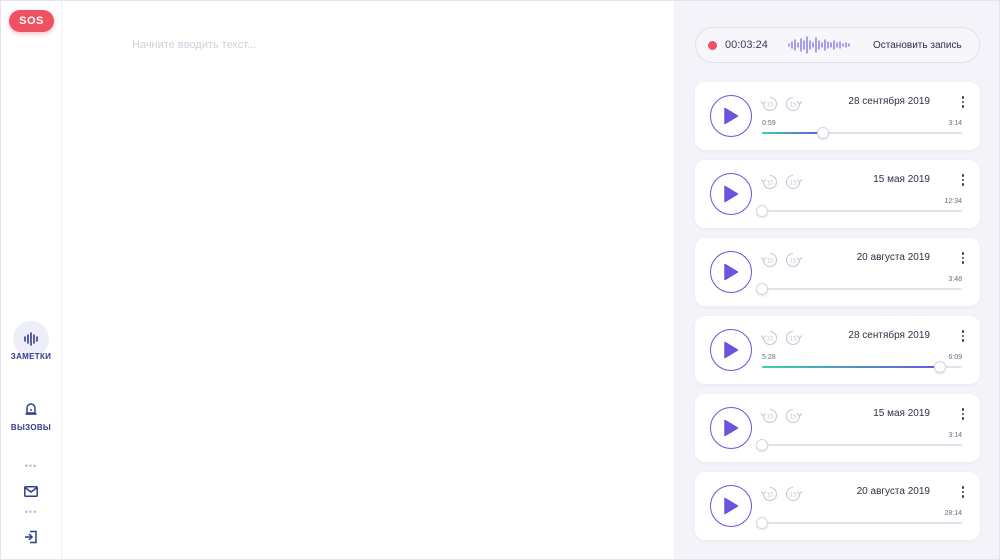 This screenshot has height=560, width=1000. I want to click on total-duration: 6:09, so click(955, 357).